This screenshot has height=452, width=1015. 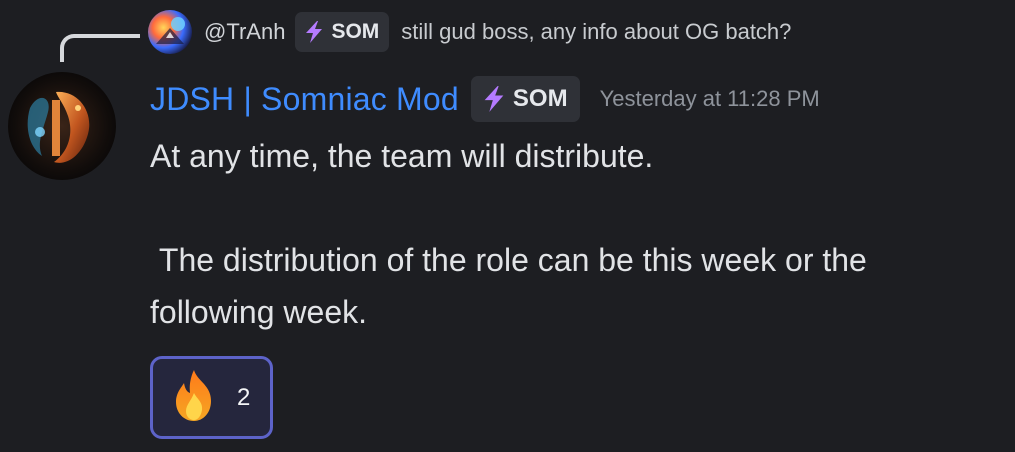 I want to click on author-name: JDSH | Somniac Mod, so click(x=304, y=99).